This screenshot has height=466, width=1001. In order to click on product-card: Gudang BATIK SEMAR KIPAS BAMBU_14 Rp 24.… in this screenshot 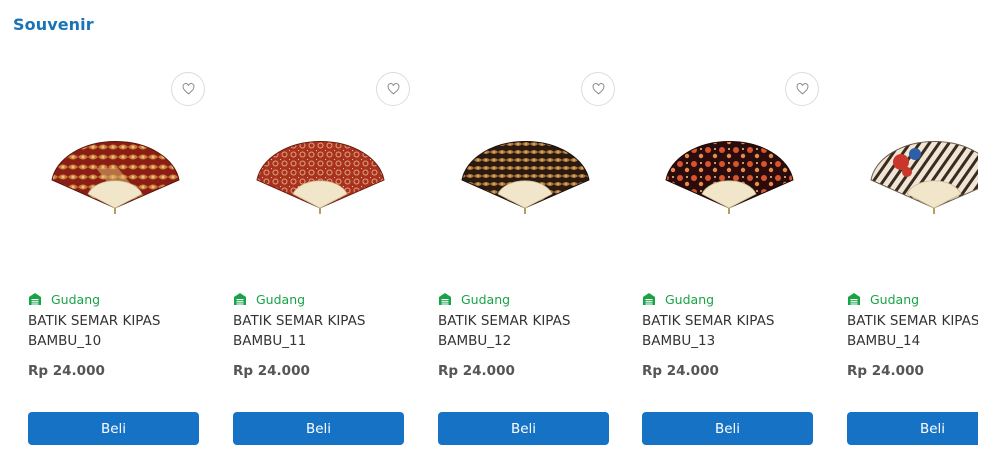, I will do `click(906, 262)`.